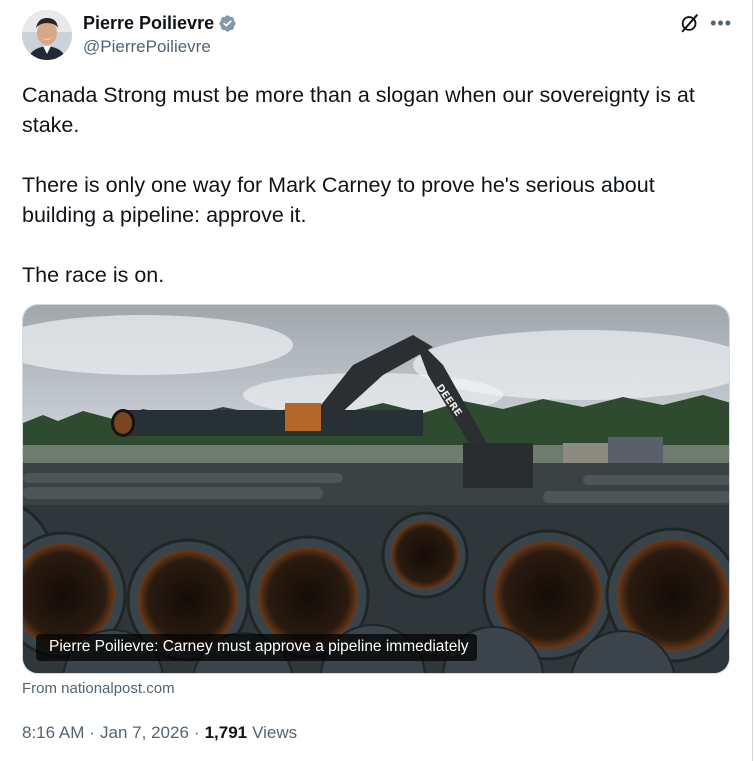 The width and height of the screenshot is (755, 761). What do you see at coordinates (227, 23) in the screenshot?
I see `verified-badge-icon` at bounding box center [227, 23].